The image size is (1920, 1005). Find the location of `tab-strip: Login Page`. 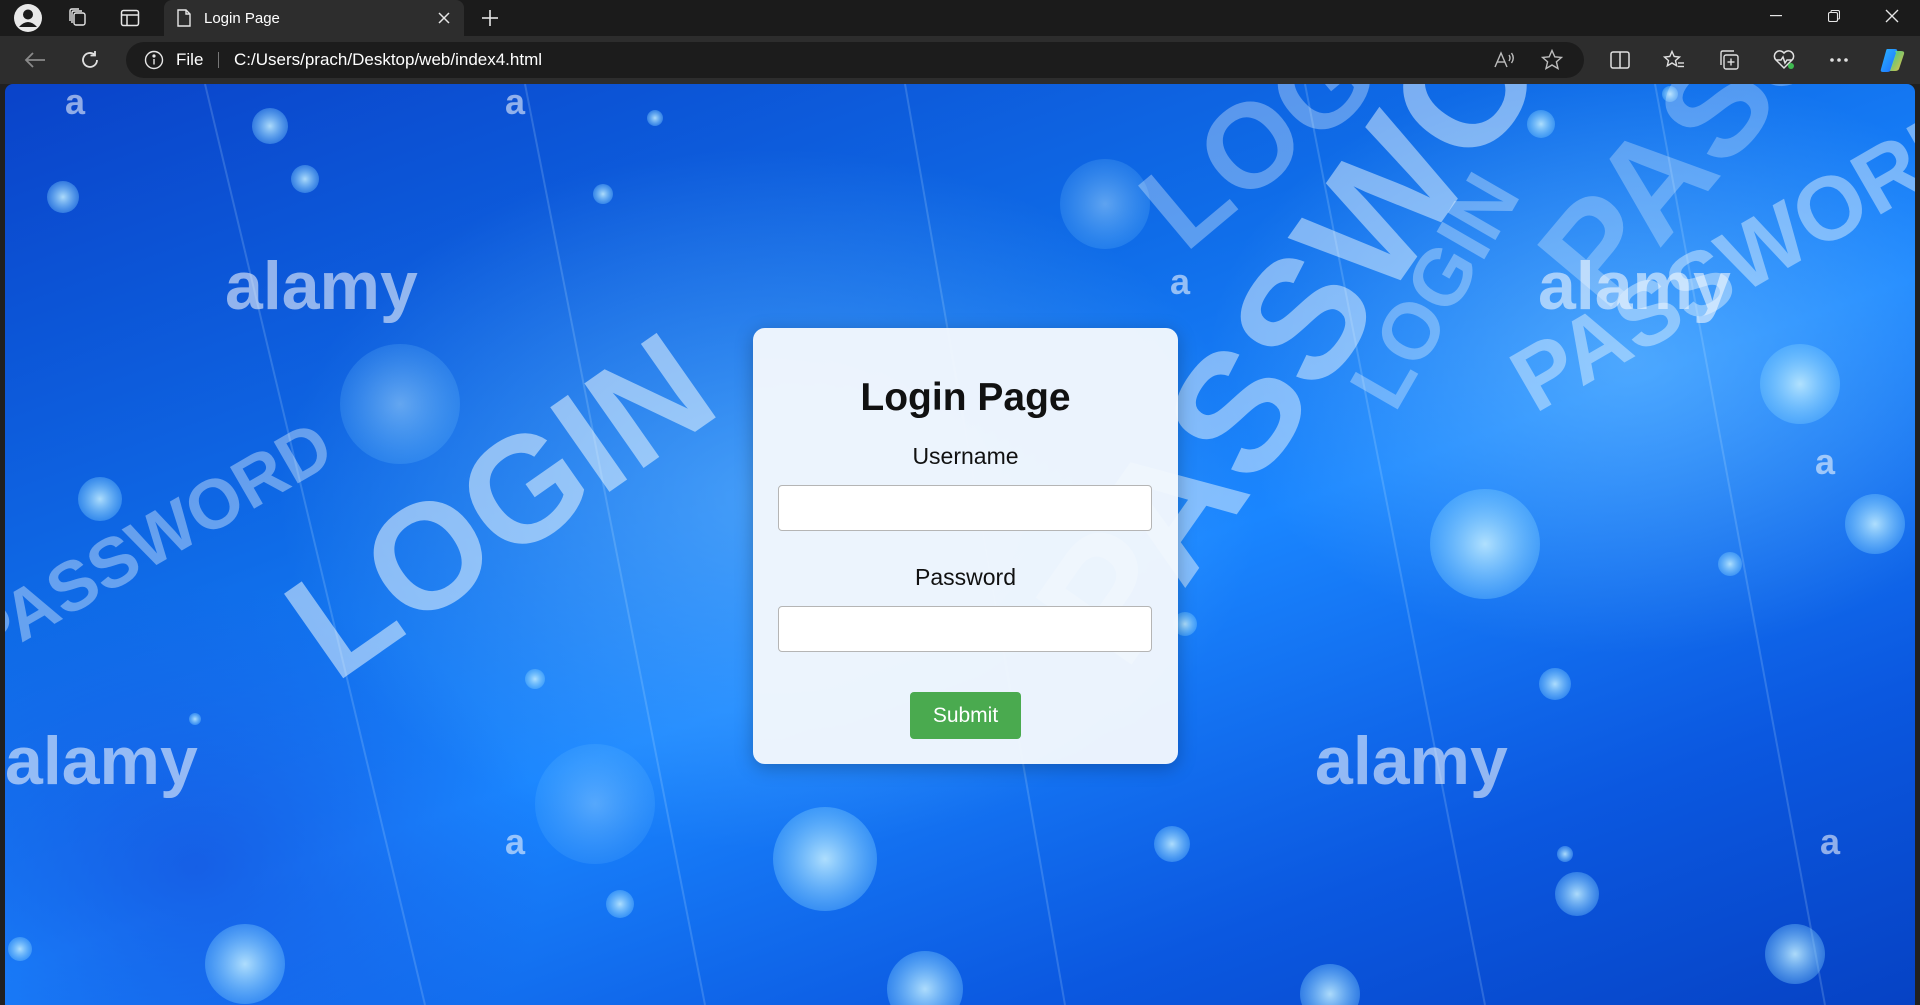

tab-strip: Login Page is located at coordinates (960, 18).